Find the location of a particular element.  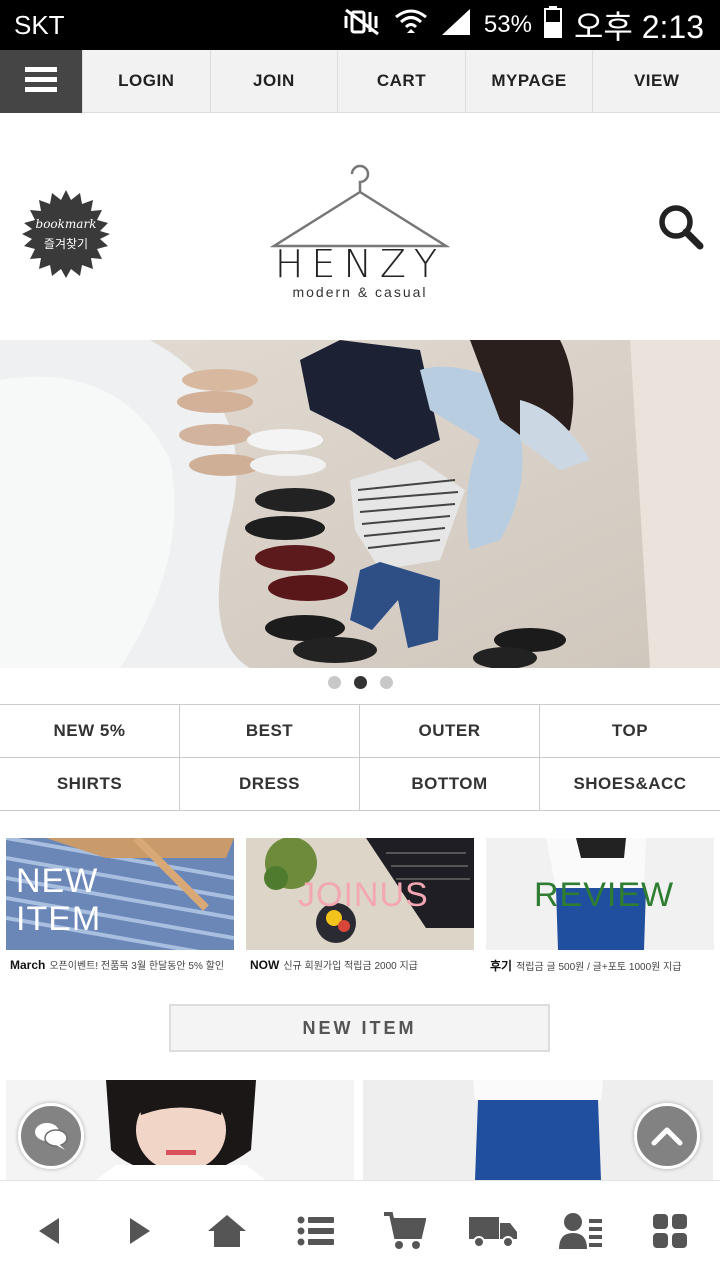

back-arrow-icon is located at coordinates (49, 1230).